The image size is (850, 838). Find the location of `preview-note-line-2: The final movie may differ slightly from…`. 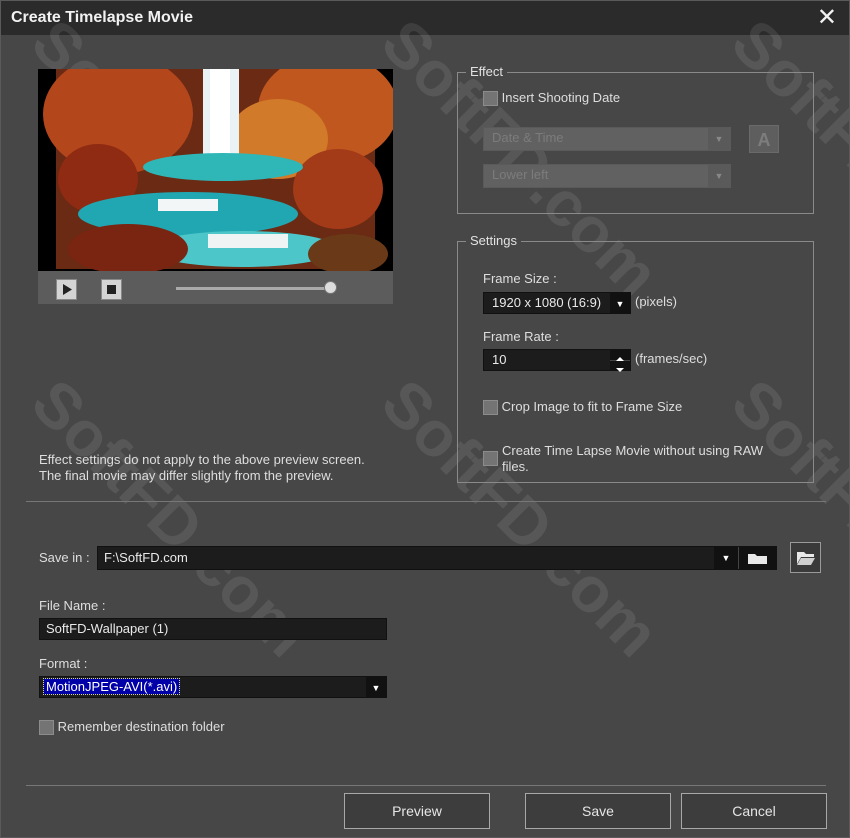

preview-note-line-2: The final movie may differ slightly from… is located at coordinates (186, 475).